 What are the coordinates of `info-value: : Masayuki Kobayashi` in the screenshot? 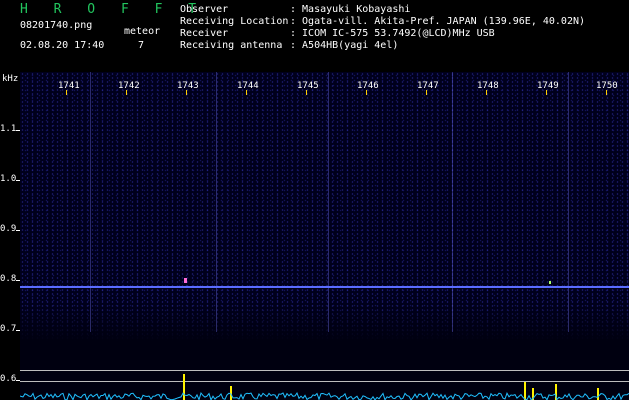 It's located at (350, 9).